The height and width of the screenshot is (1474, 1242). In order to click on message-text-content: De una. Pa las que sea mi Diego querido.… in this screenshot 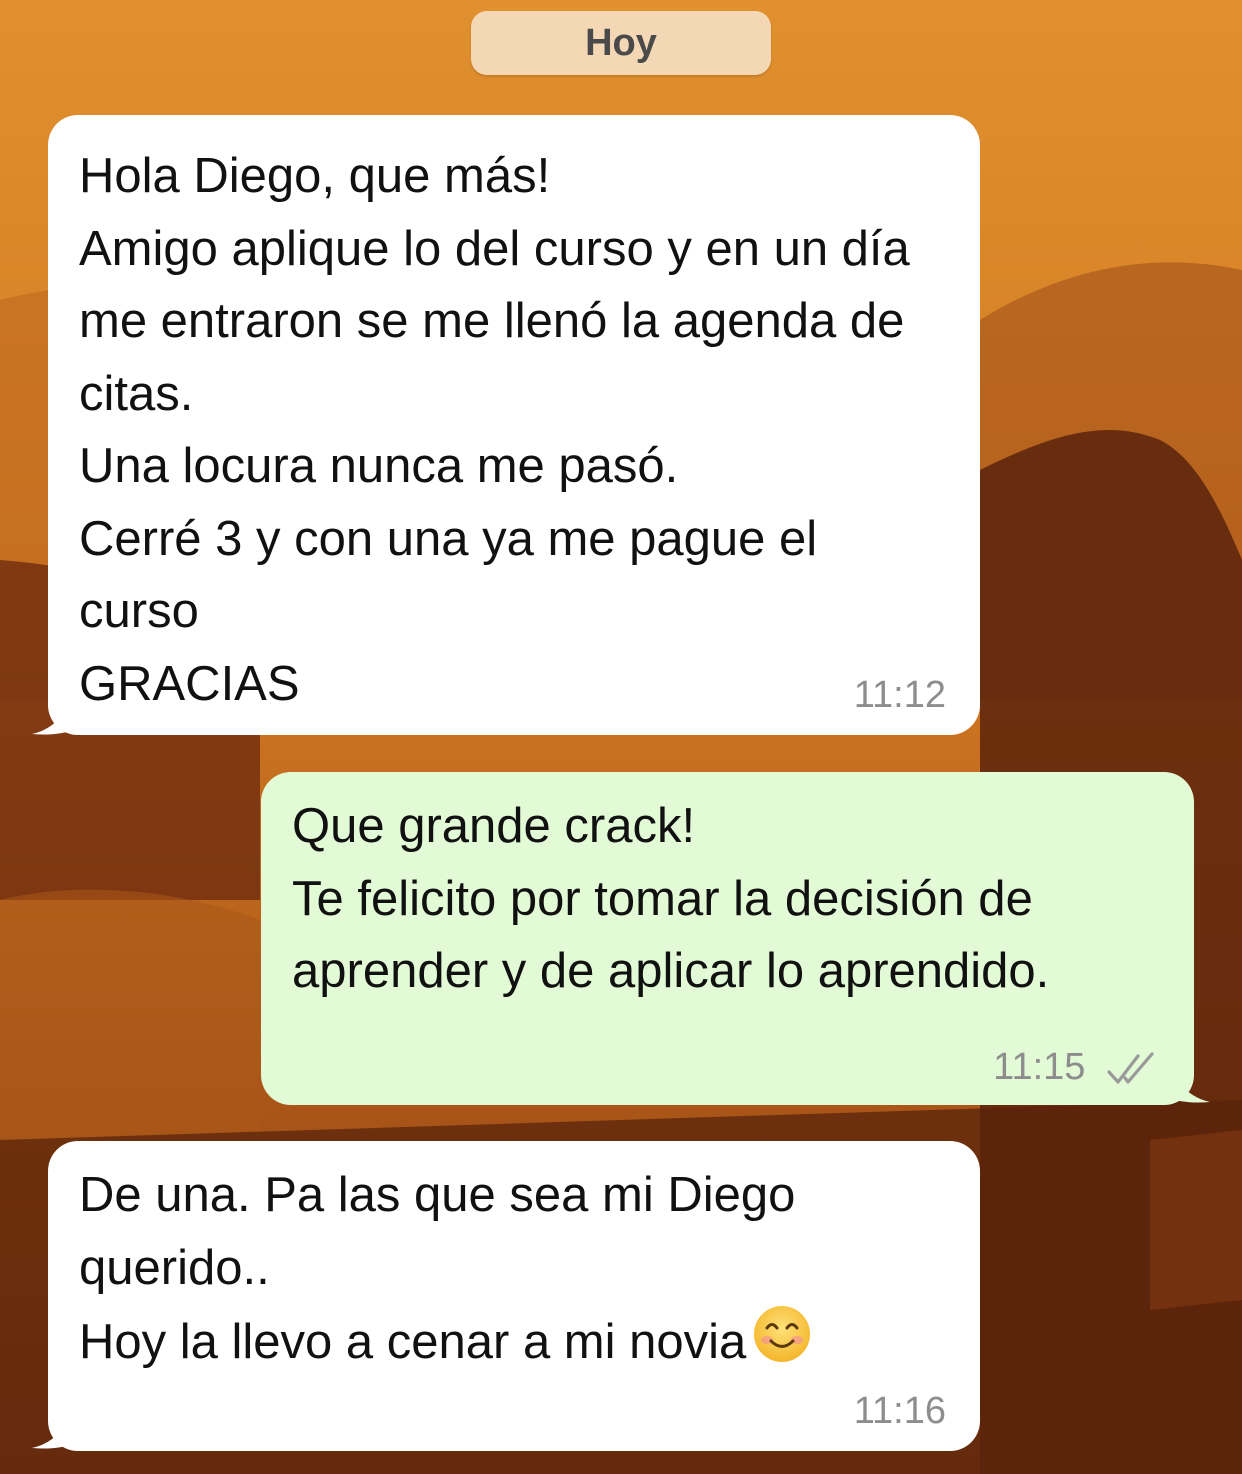, I will do `click(437, 1268)`.